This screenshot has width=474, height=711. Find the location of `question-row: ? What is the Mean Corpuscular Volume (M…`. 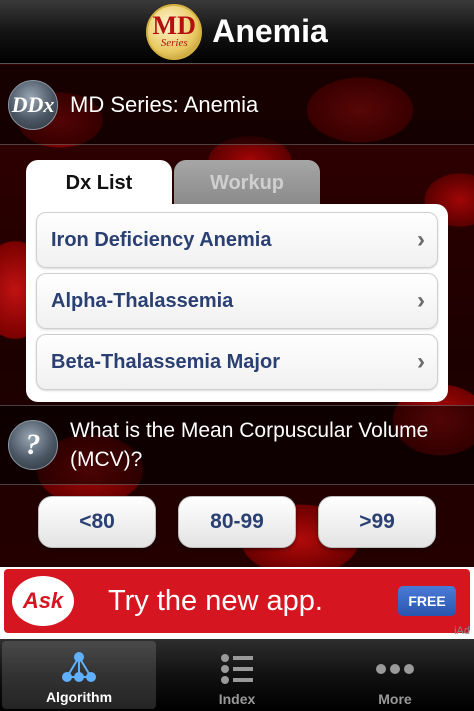

question-row: ? What is the Mean Corpuscular Volume (M… is located at coordinates (237, 445).